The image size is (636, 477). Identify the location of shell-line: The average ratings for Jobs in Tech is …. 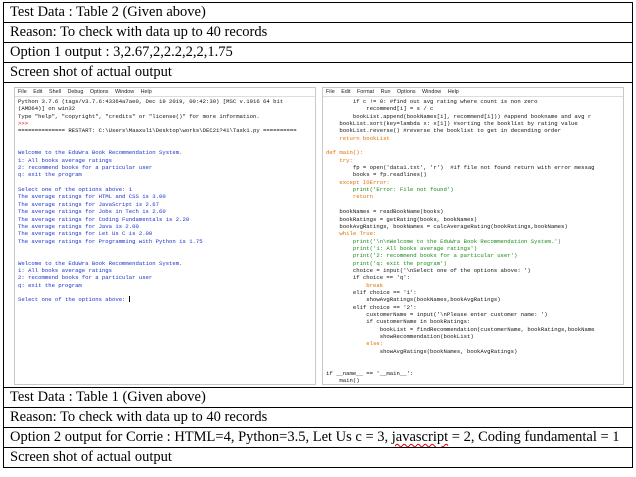
(92, 212).